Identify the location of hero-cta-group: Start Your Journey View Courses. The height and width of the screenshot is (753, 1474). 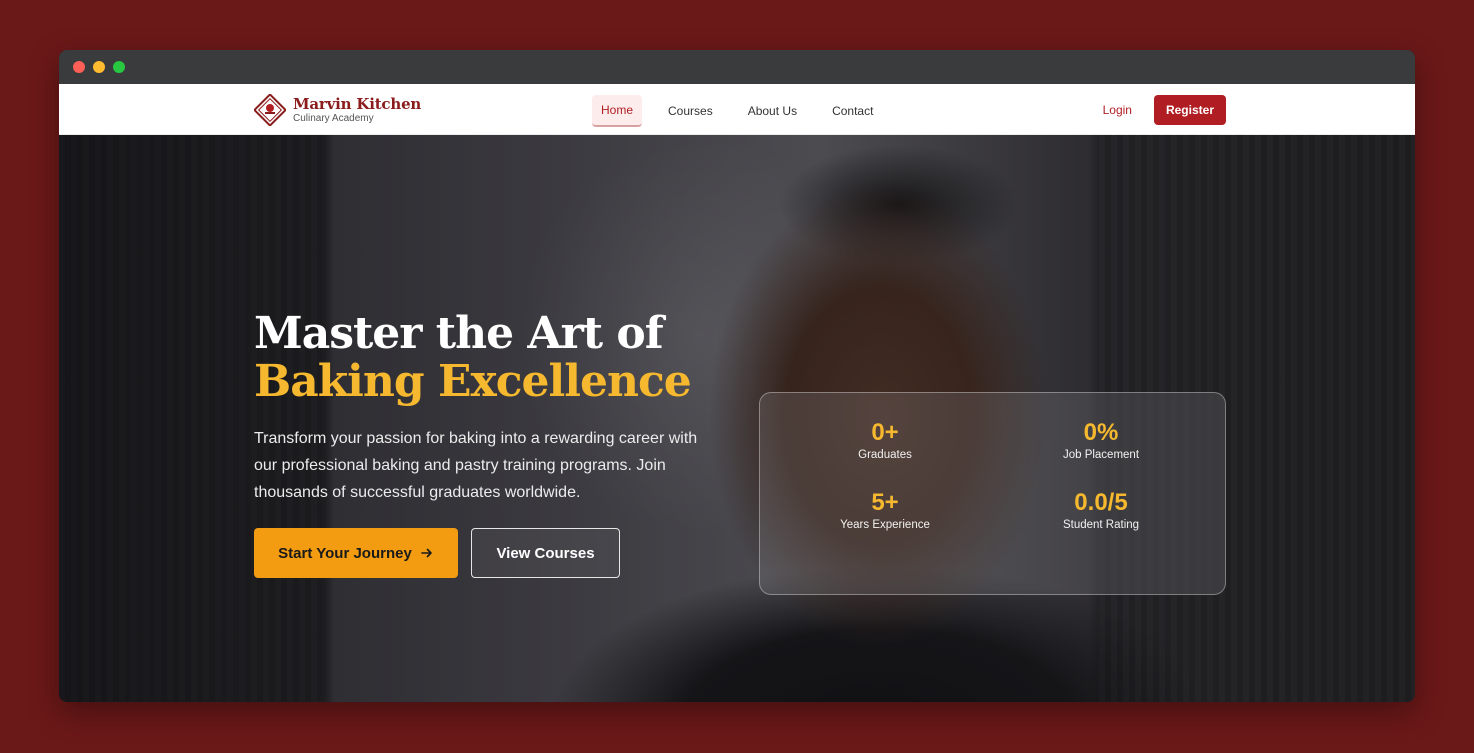
(437, 553).